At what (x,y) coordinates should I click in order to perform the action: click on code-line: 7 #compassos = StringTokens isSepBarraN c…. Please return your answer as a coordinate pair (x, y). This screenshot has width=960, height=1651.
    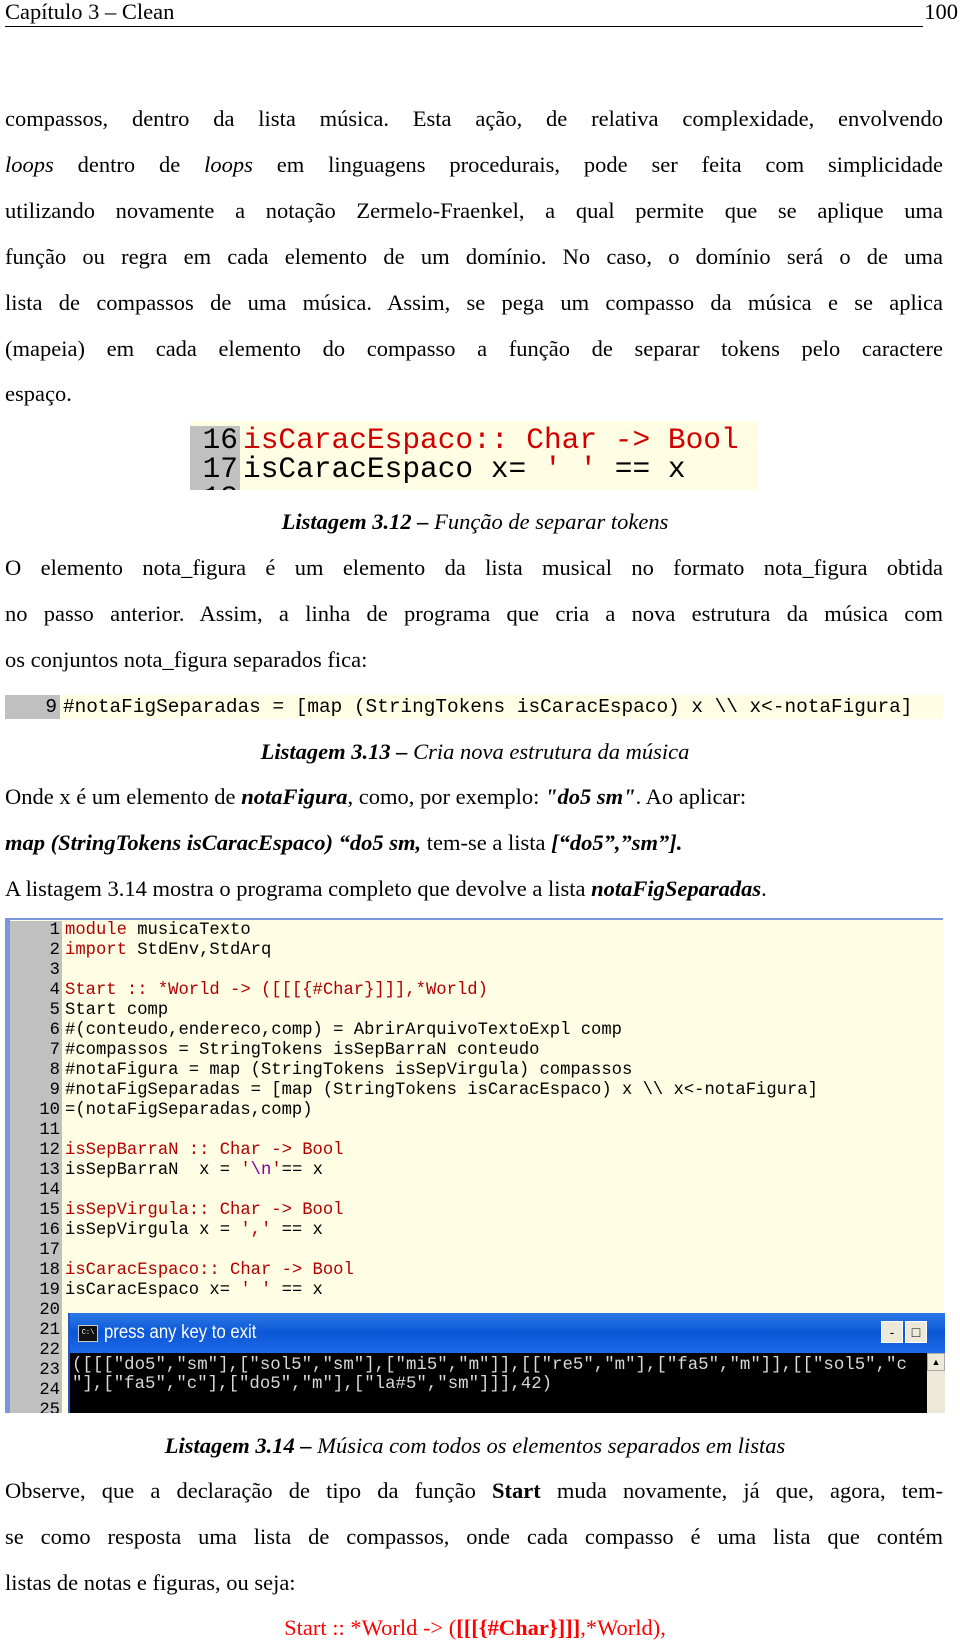
    Looking at the image, I should click on (476, 1051).